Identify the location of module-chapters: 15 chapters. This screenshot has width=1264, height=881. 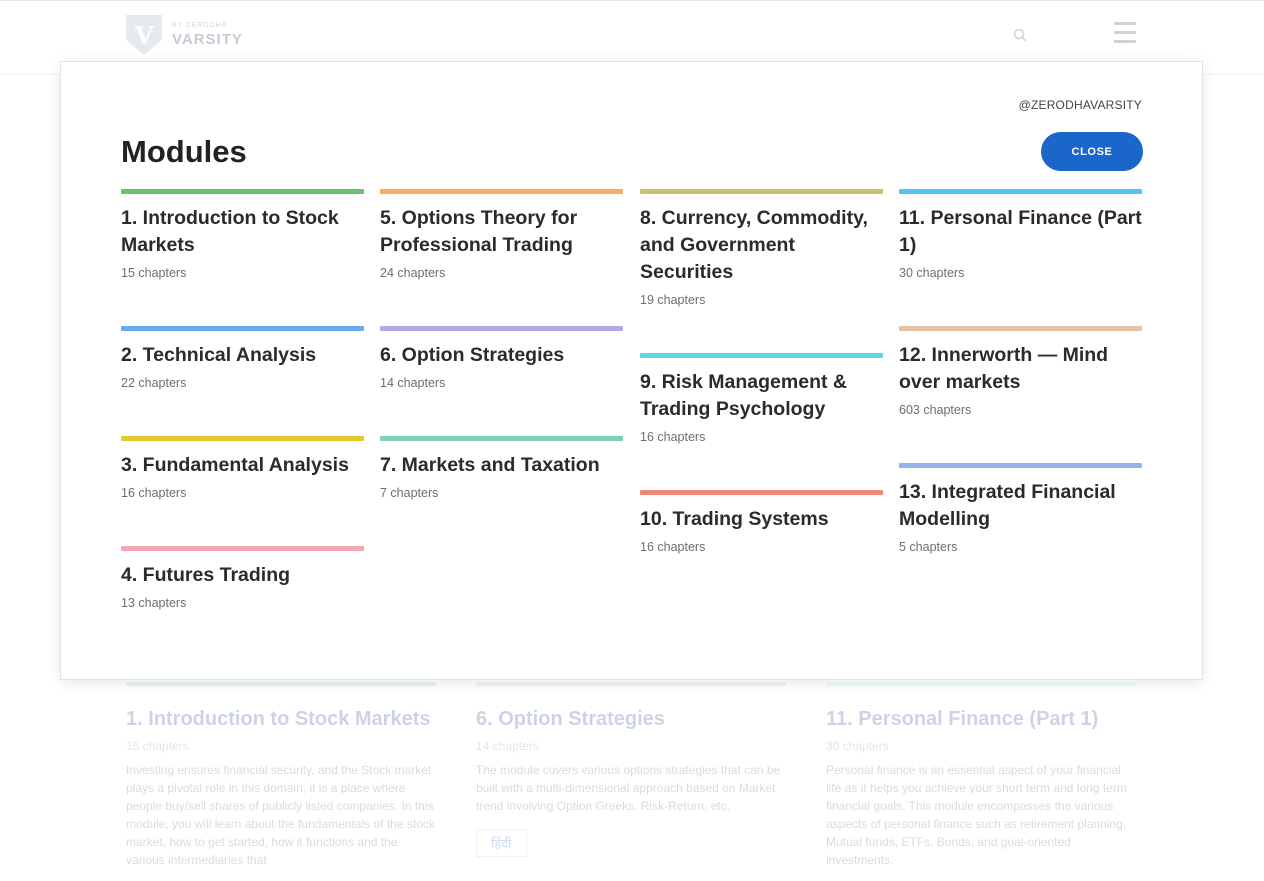
(154, 273).